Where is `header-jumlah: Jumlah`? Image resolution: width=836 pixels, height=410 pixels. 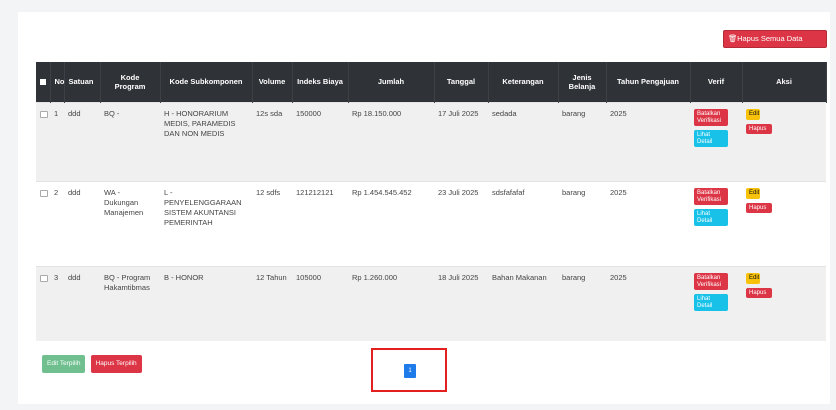
header-jumlah: Jumlah is located at coordinates (391, 82).